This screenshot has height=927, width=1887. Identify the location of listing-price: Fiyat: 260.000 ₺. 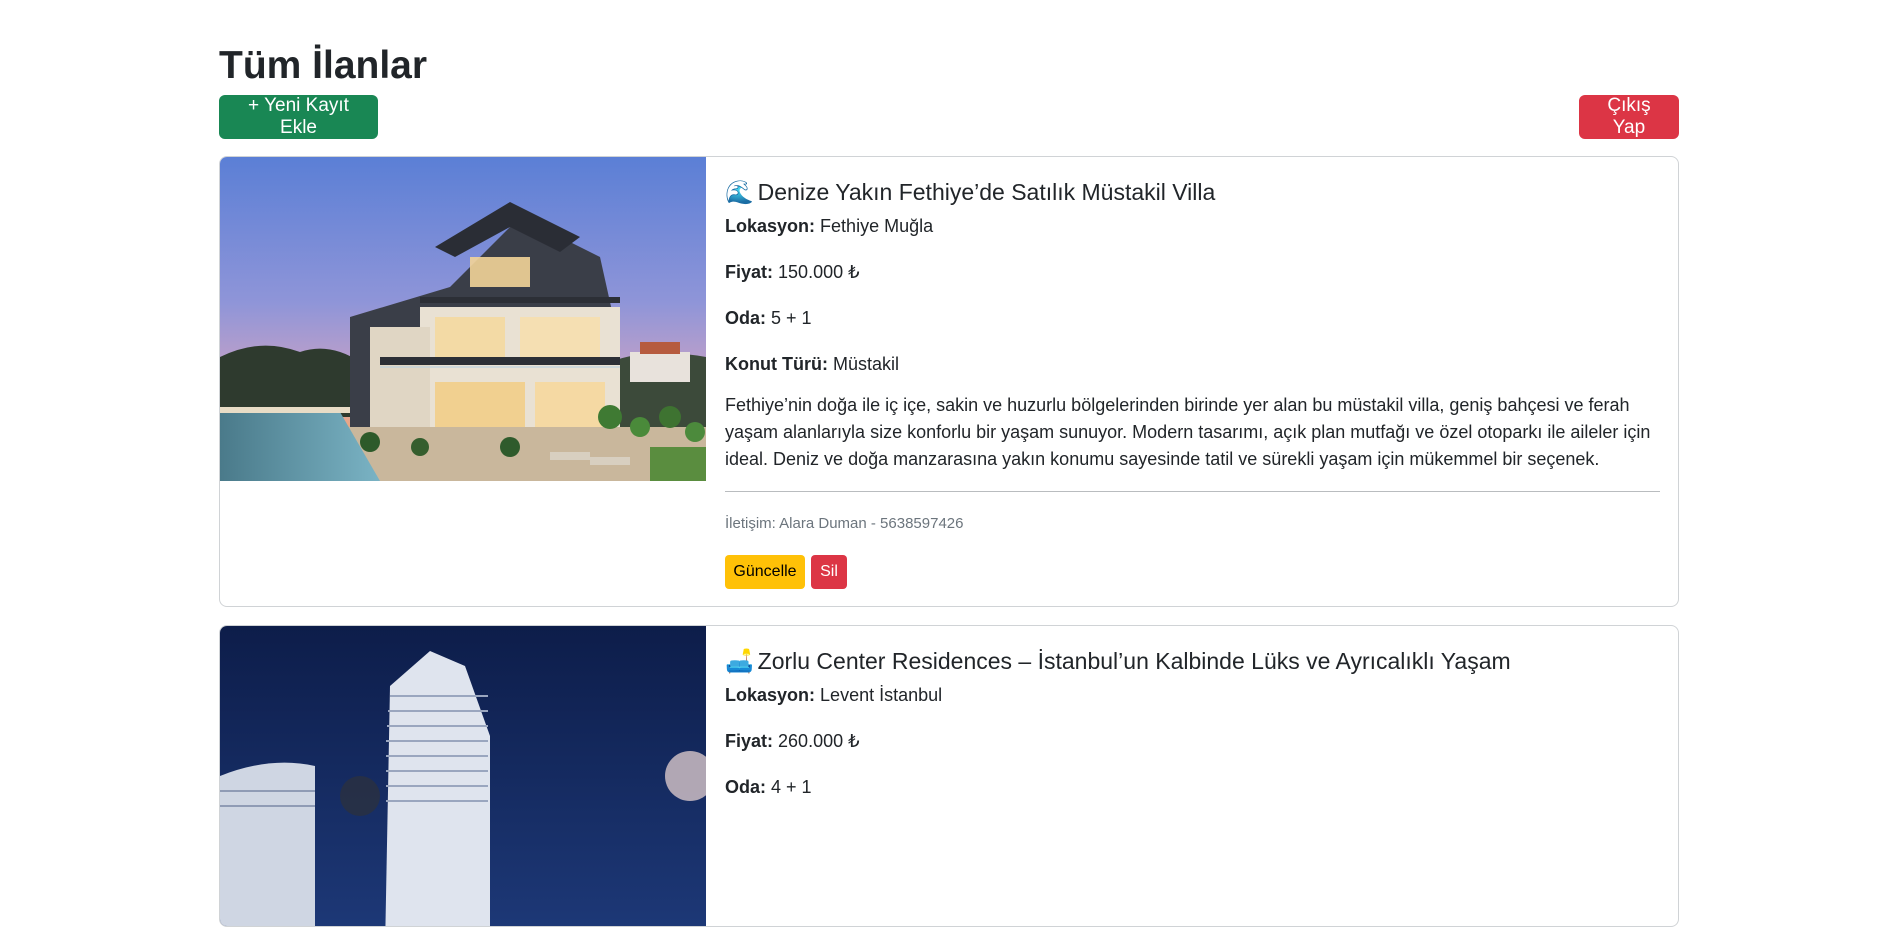
(792, 741).